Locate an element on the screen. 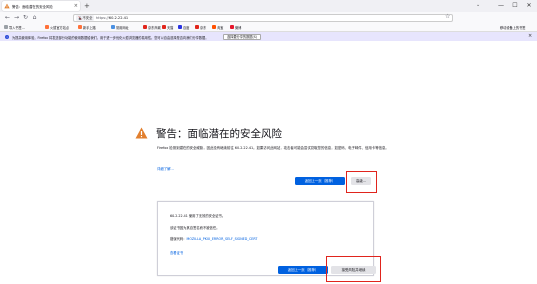 This screenshot has height=284, width=537. minimize-button: — is located at coordinates (501, 6).